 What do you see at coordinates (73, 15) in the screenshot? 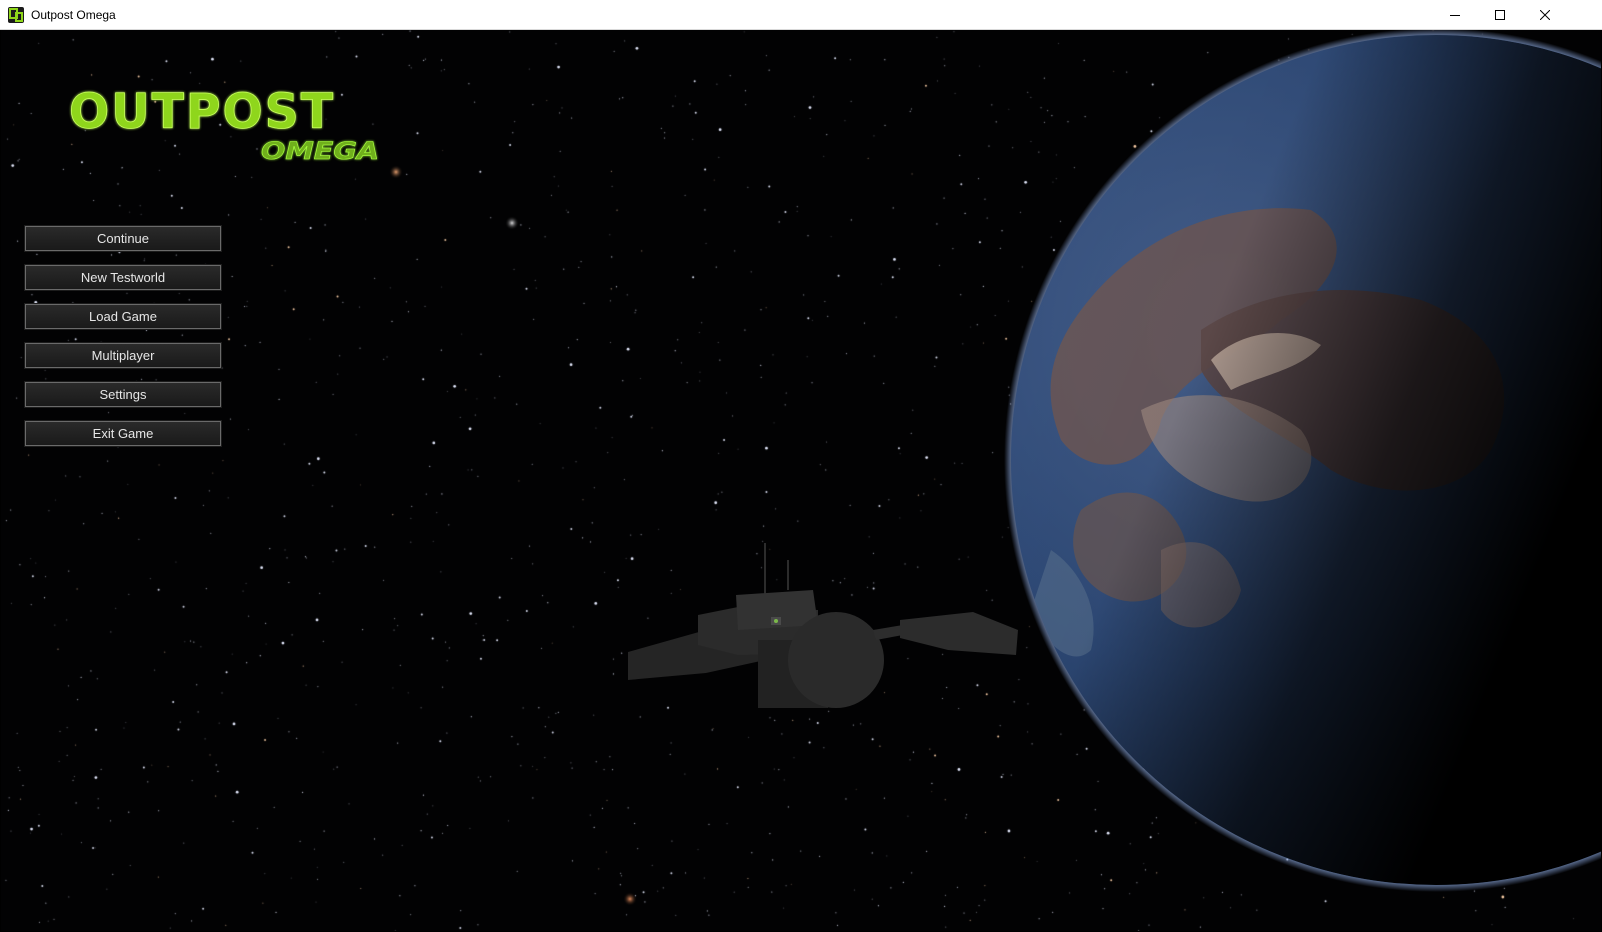
I see `window-title: Outpost Omega` at bounding box center [73, 15].